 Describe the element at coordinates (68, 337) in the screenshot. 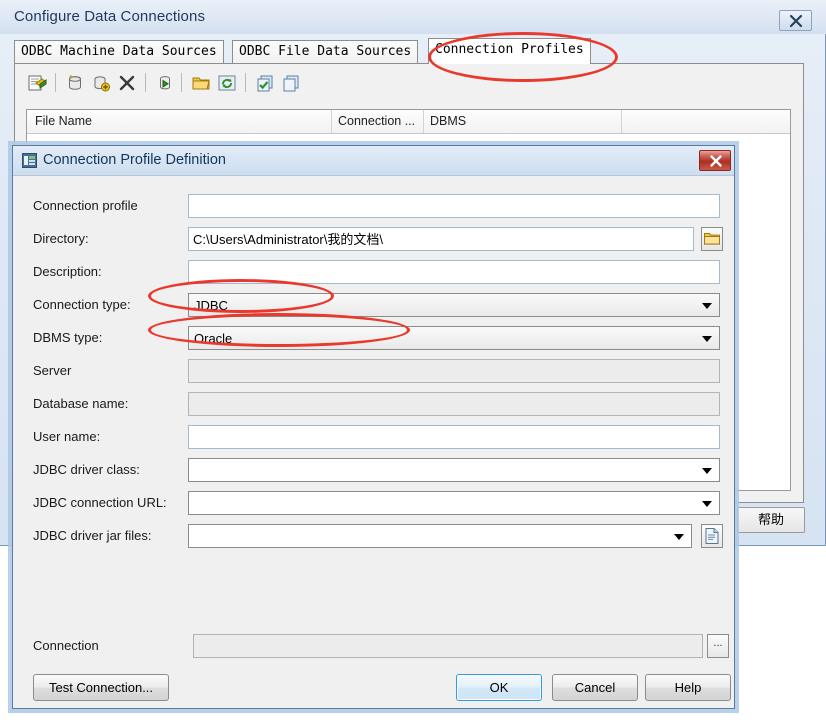

I see `label-dbms-type: DBMS type:` at that location.